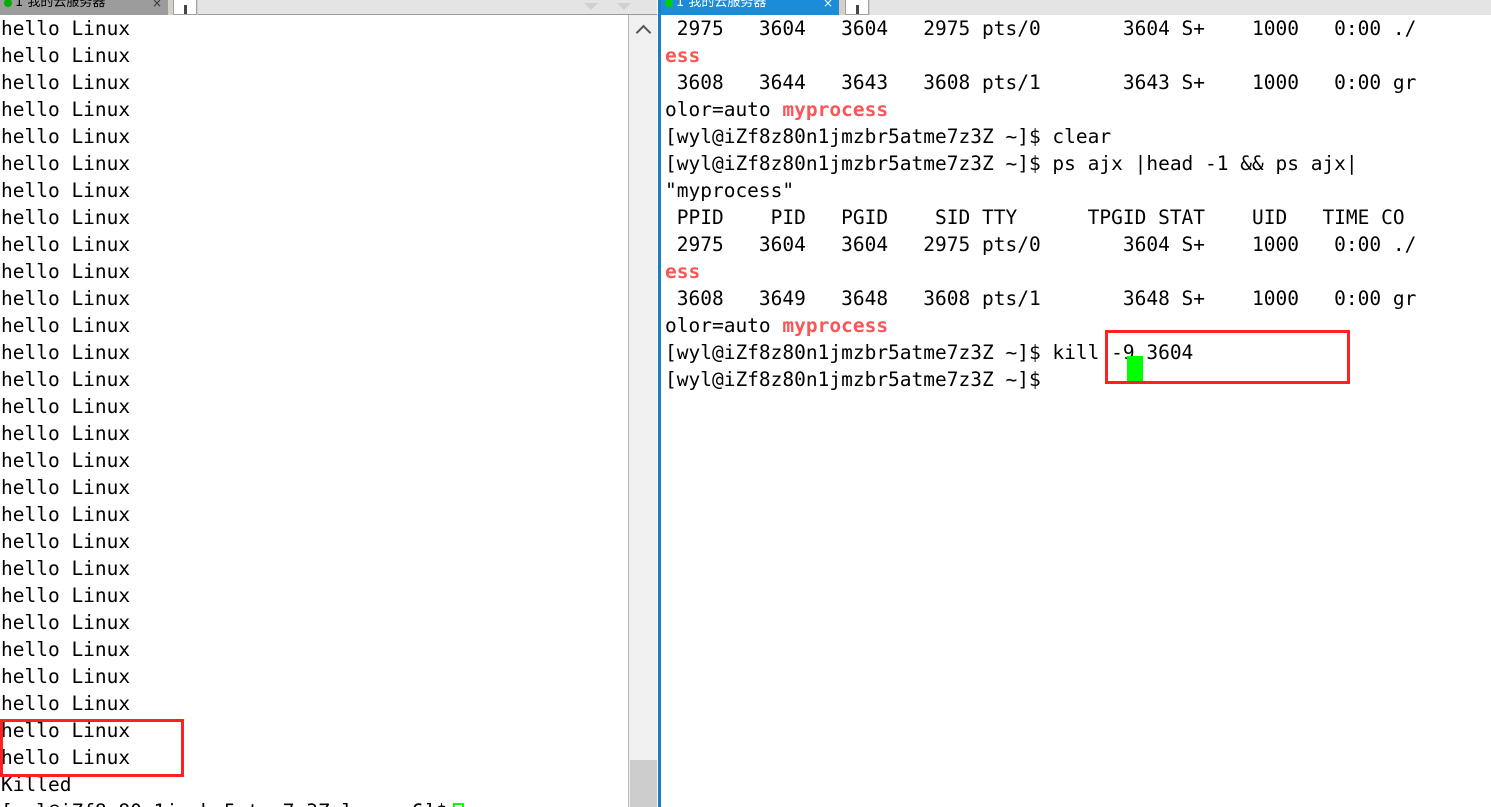 Image resolution: width=1491 pixels, height=807 pixels. Describe the element at coordinates (1180, 7) in the screenshot. I see `right-tab-strip-empty` at that location.